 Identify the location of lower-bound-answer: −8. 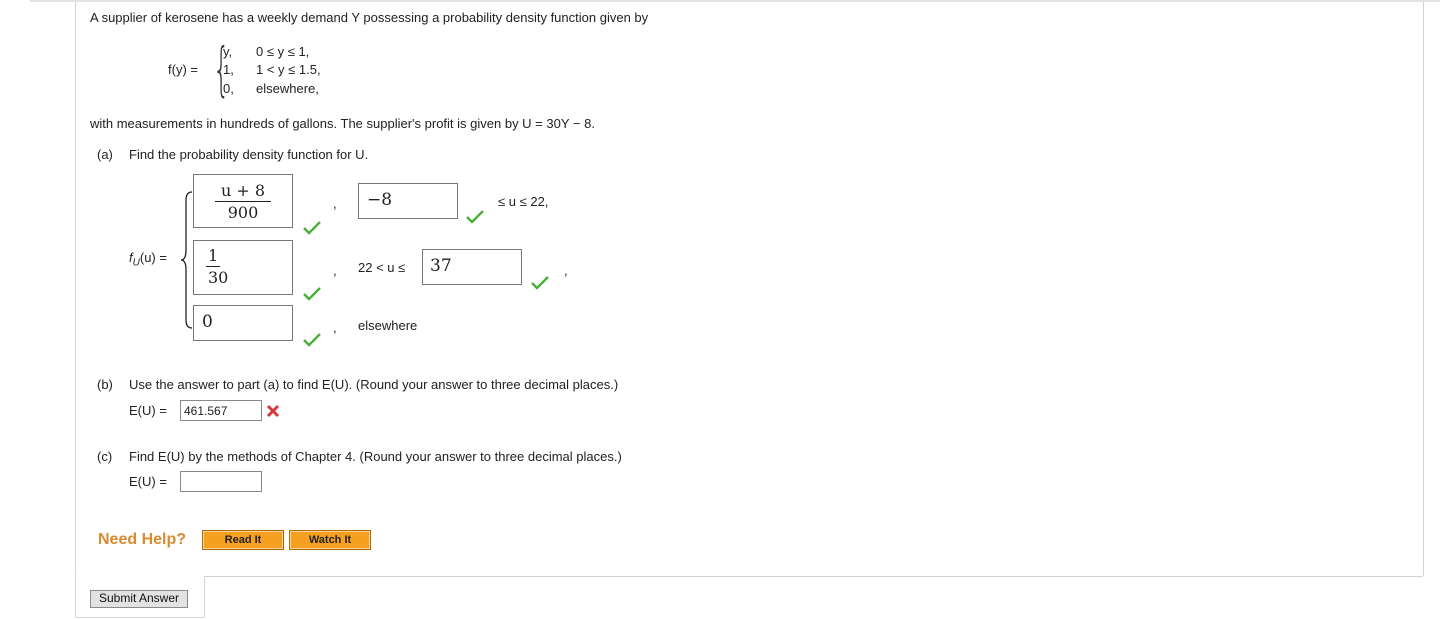
(408, 201).